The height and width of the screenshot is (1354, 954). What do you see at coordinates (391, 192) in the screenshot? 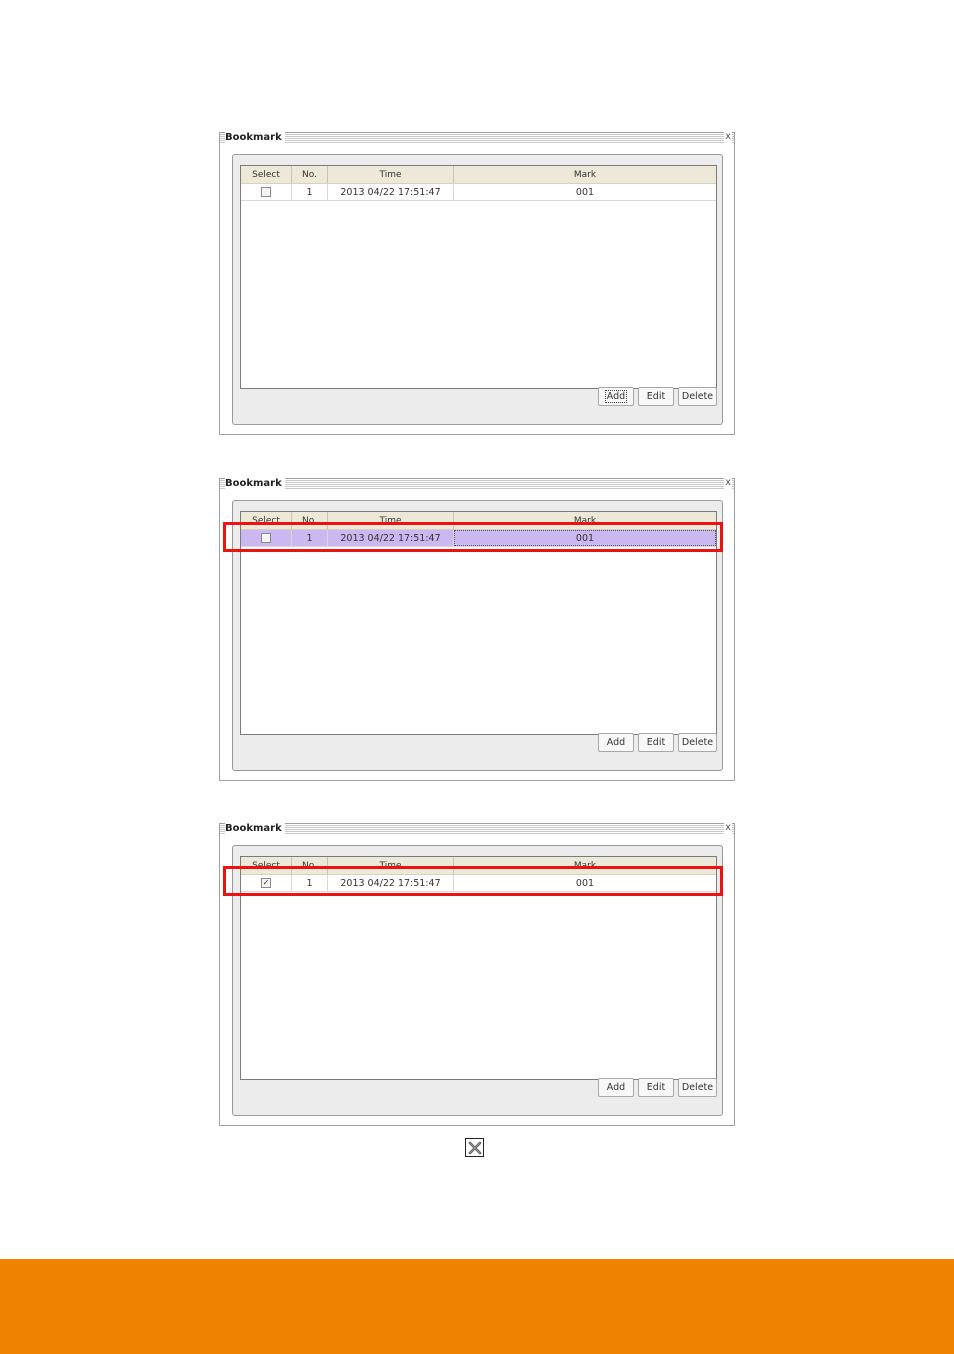
I see `time-cell: 2013 04/22 17:51:47` at bounding box center [391, 192].